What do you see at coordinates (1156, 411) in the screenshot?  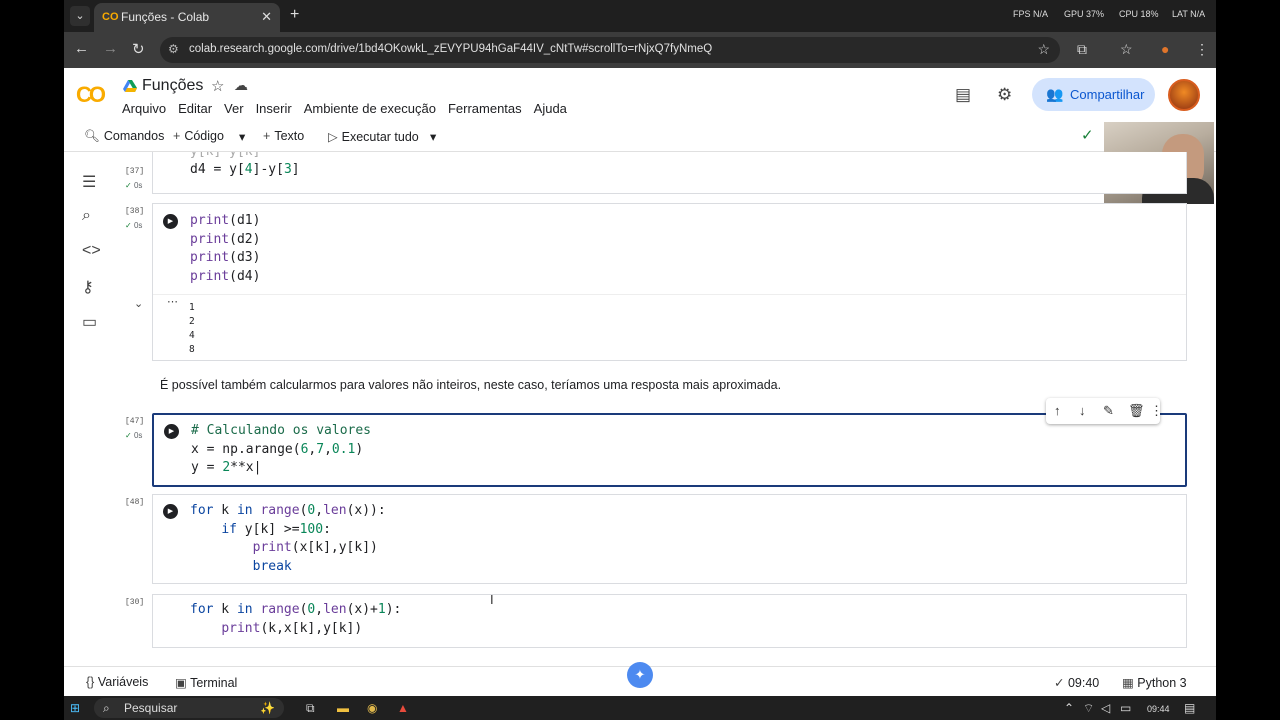 I see `more-options-icon: ⋮` at bounding box center [1156, 411].